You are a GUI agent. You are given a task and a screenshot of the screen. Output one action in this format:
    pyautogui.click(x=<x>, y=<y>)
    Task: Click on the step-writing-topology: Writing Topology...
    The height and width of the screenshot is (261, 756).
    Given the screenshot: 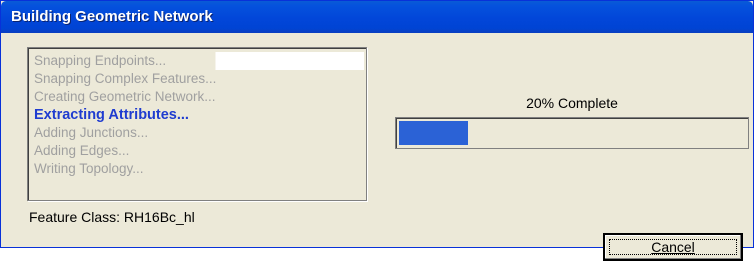 What is the action you would take?
    pyautogui.click(x=89, y=168)
    